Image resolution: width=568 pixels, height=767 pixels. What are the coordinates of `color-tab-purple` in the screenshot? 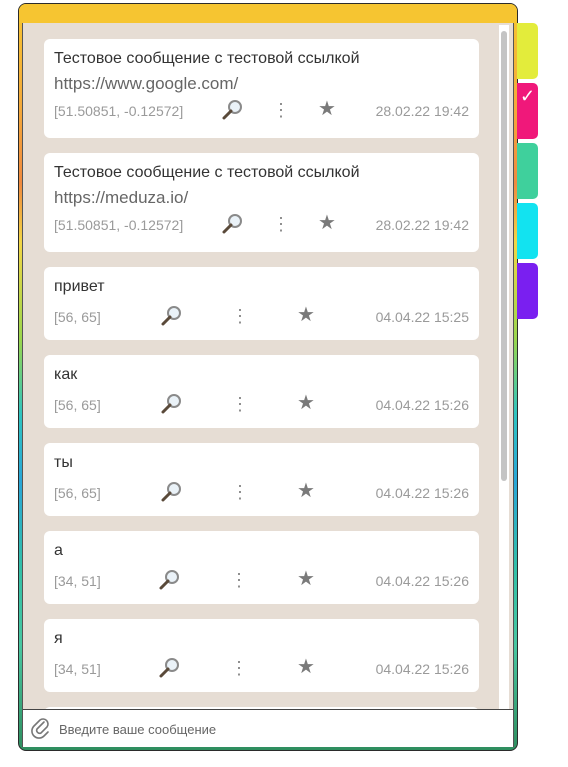 It's located at (527, 291).